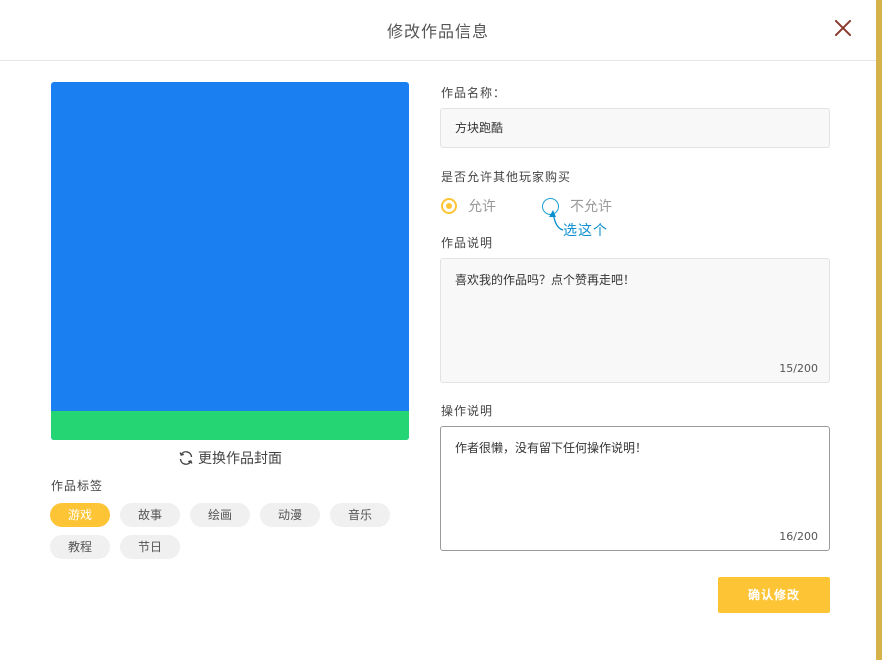  Describe the element at coordinates (150, 547) in the screenshot. I see `tag-festival: 节日` at that location.